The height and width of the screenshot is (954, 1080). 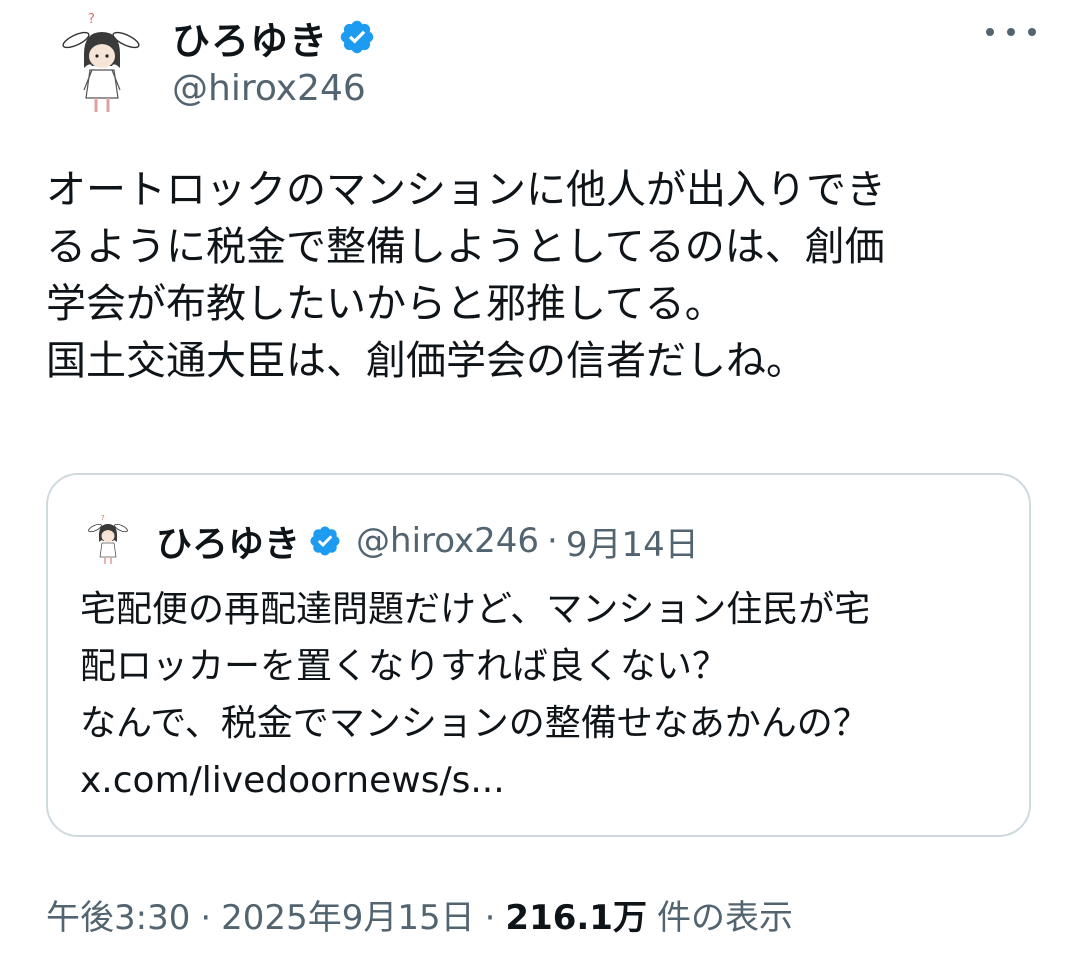 What do you see at coordinates (269, 88) in the screenshot?
I see `author-handle: @hirox246` at bounding box center [269, 88].